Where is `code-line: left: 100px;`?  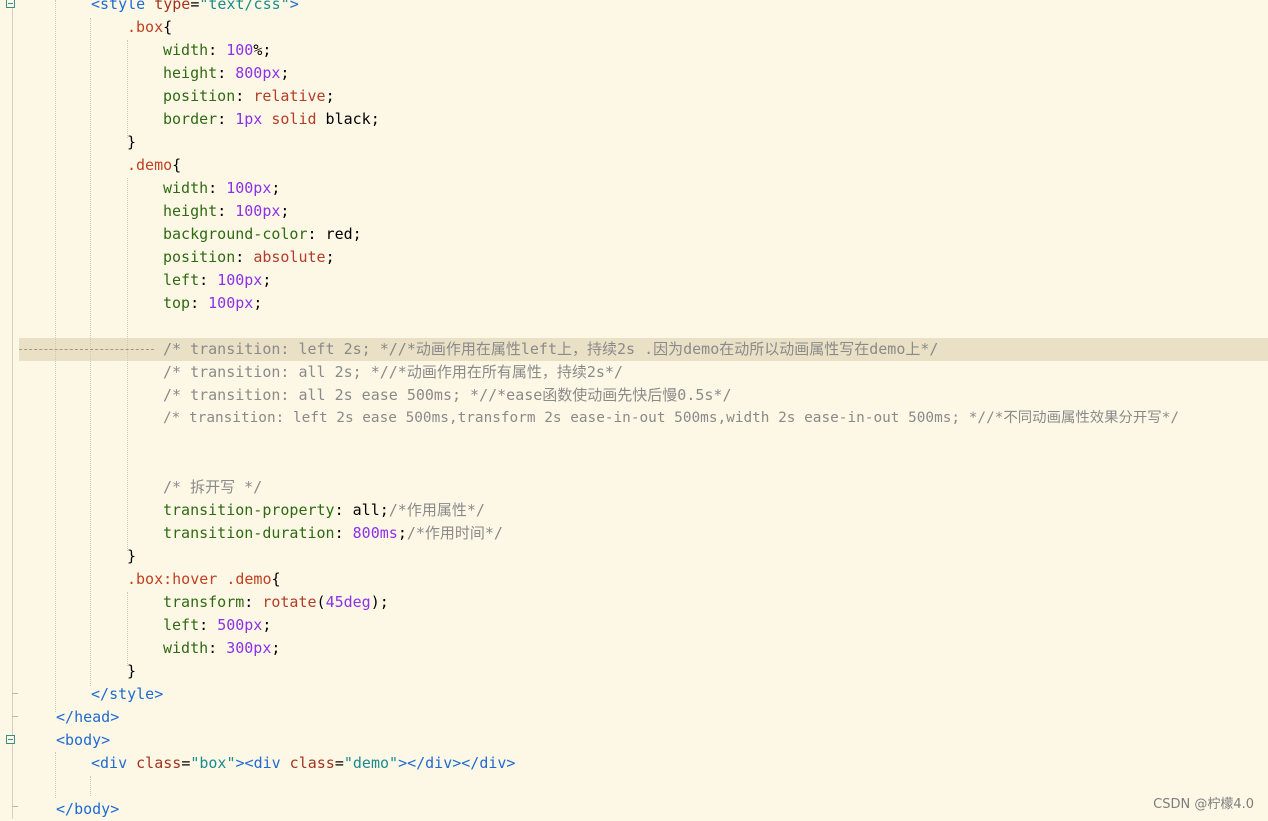
code-line: left: 100px; is located at coordinates (217, 280).